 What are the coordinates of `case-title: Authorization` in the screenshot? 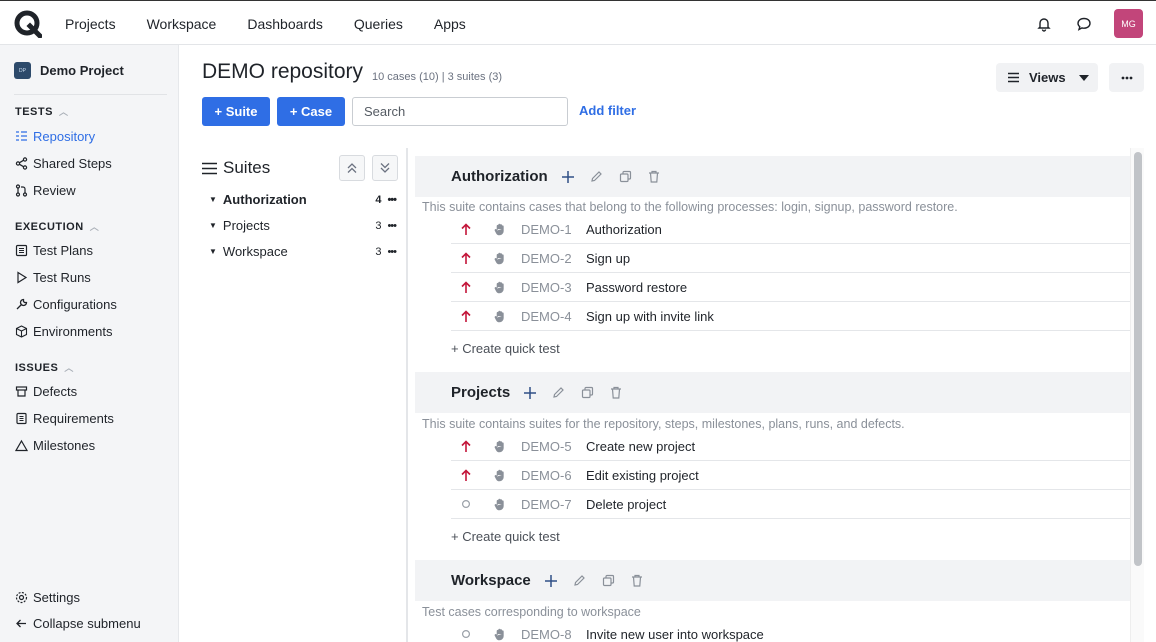 It's located at (624, 229).